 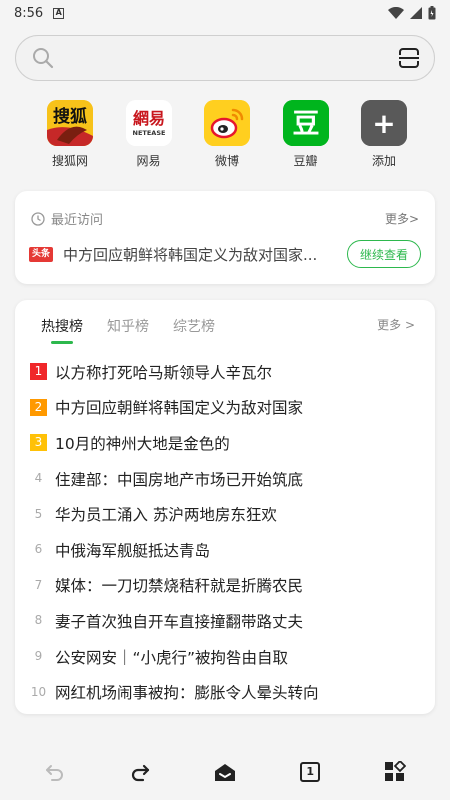 I want to click on redo-arrow-icon, so click(x=140, y=773).